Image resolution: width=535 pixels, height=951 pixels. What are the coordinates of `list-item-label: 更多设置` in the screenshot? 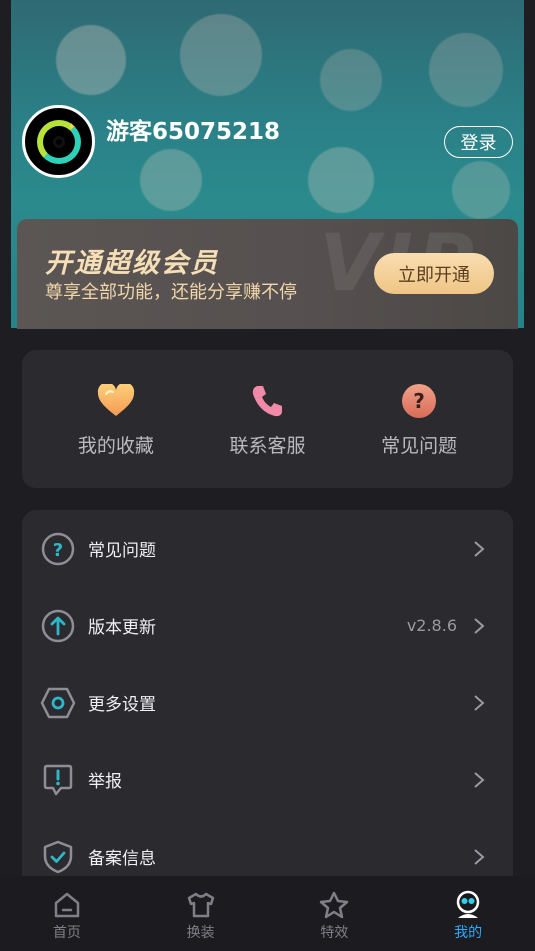 It's located at (122, 705).